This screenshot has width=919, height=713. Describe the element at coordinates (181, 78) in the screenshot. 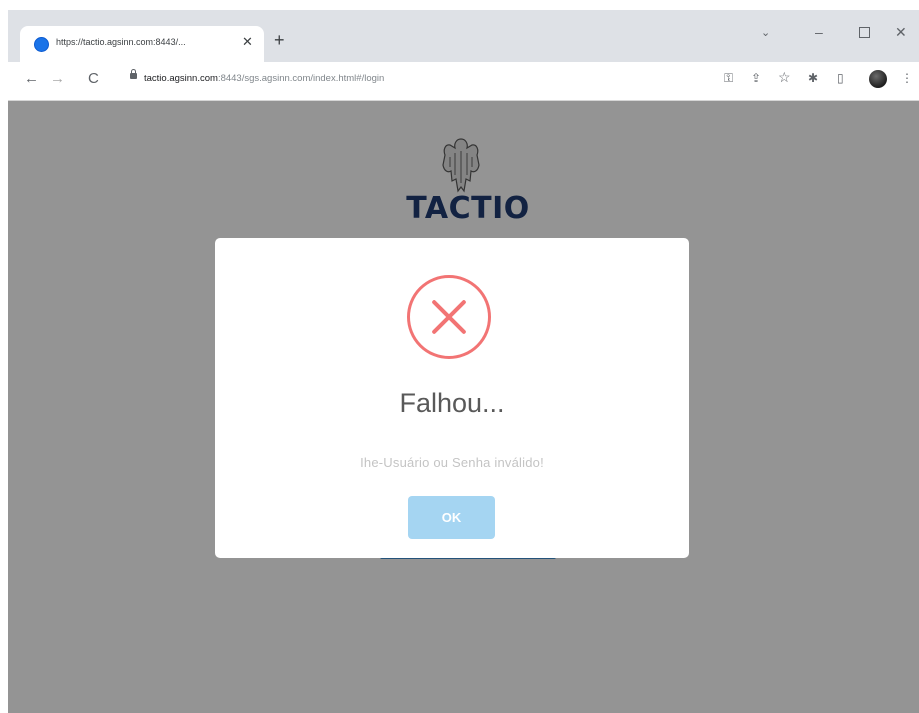

I see `url-host: tactio.agsinn.com` at that location.